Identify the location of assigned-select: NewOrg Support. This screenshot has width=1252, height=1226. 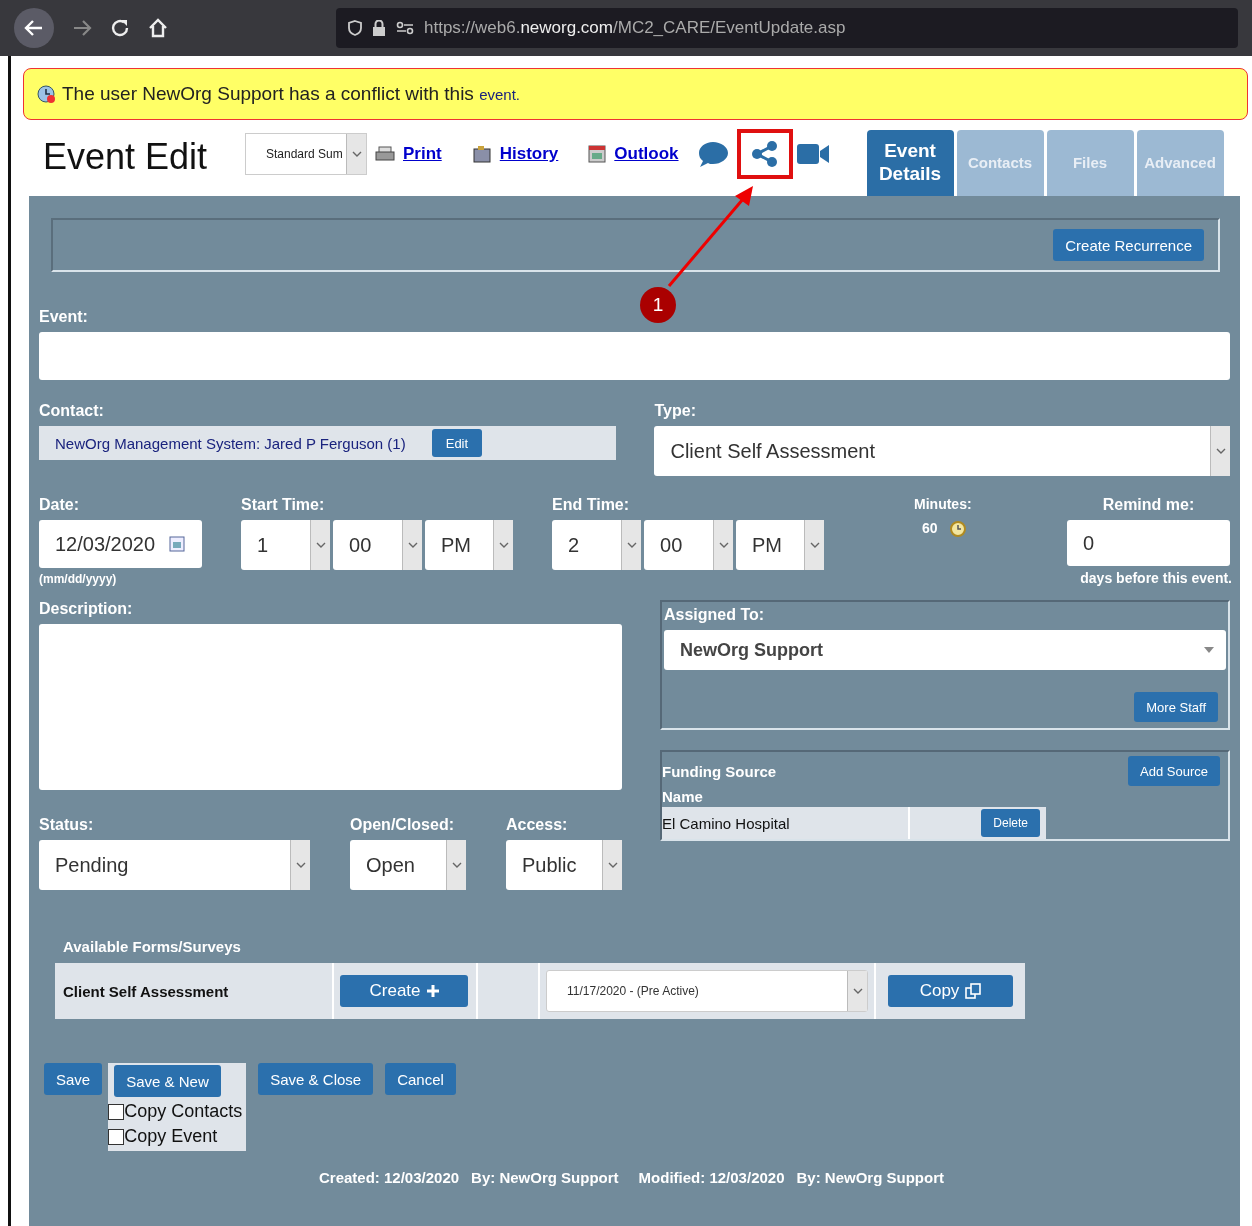
(945, 650).